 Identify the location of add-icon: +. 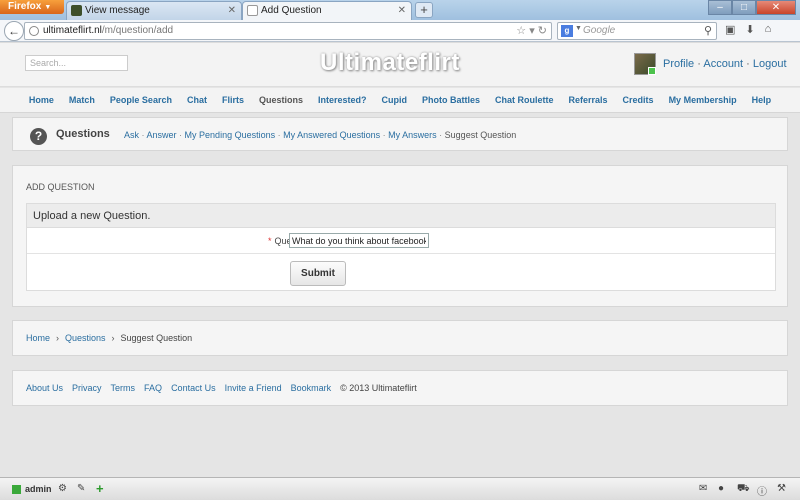
(100, 488).